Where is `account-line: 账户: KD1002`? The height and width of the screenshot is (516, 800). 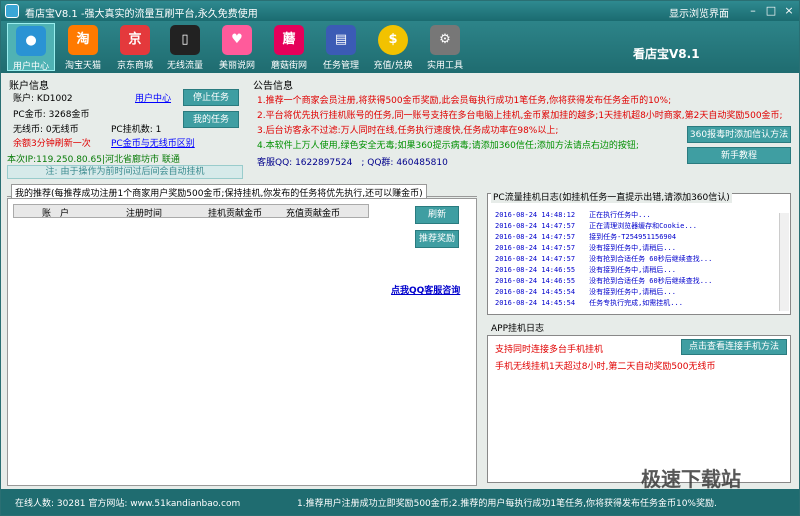
account-line: 账户: KD1002 is located at coordinates (43, 99).